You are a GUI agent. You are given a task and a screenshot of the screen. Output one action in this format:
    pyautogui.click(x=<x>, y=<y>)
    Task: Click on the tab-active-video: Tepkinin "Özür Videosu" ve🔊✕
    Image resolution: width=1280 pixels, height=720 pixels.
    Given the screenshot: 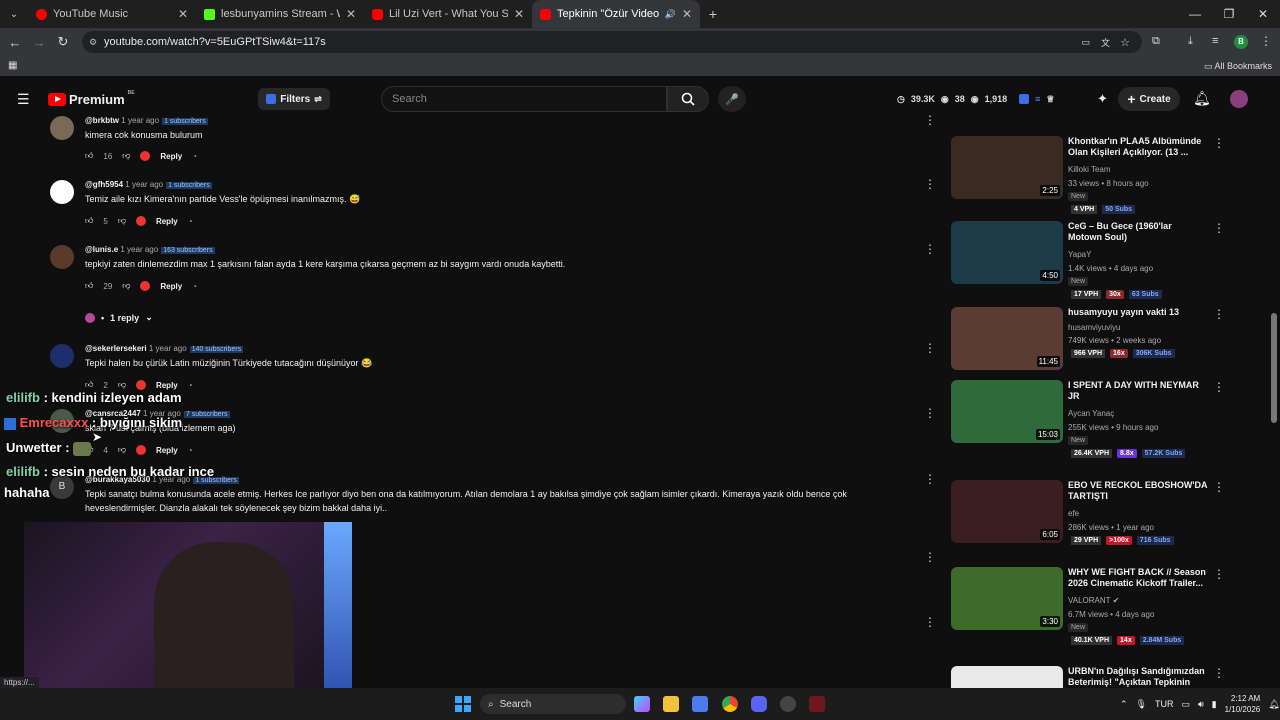 What is the action you would take?
    pyautogui.click(x=616, y=14)
    